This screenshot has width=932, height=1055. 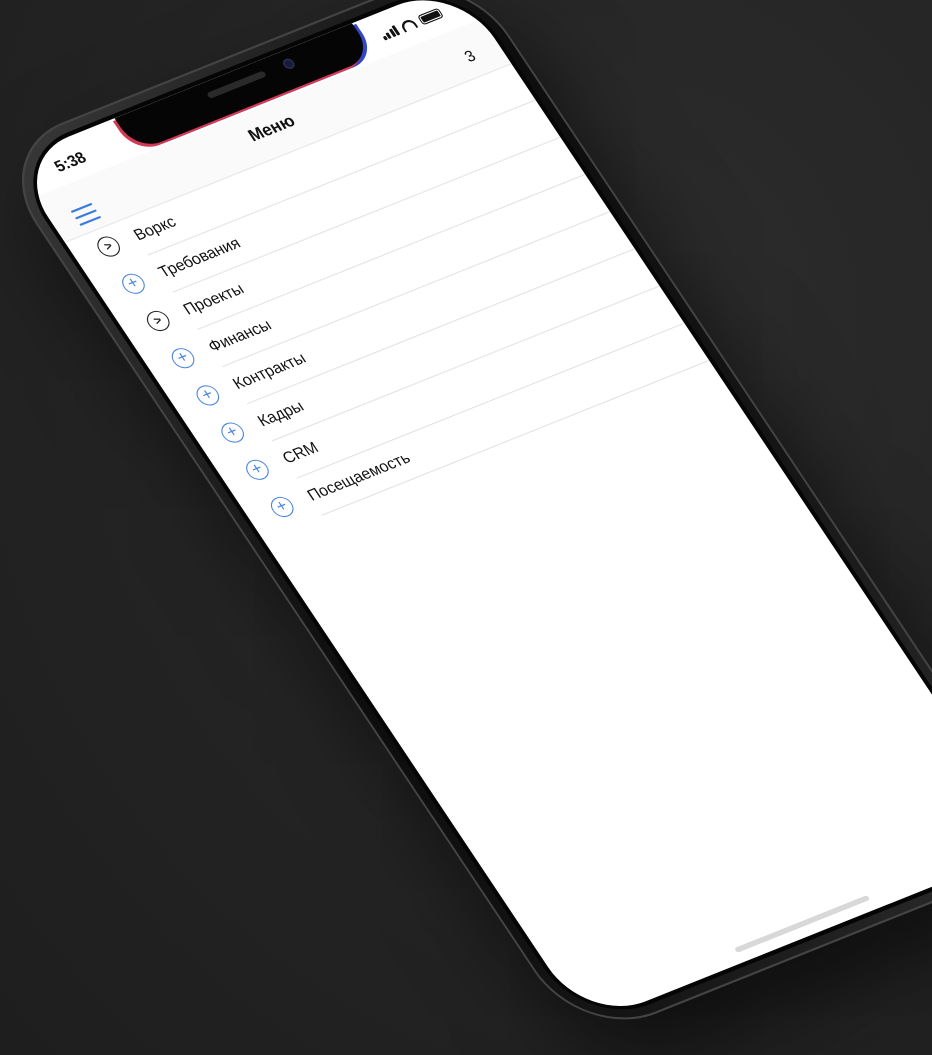 I want to click on wifi-icon, so click(x=408, y=25).